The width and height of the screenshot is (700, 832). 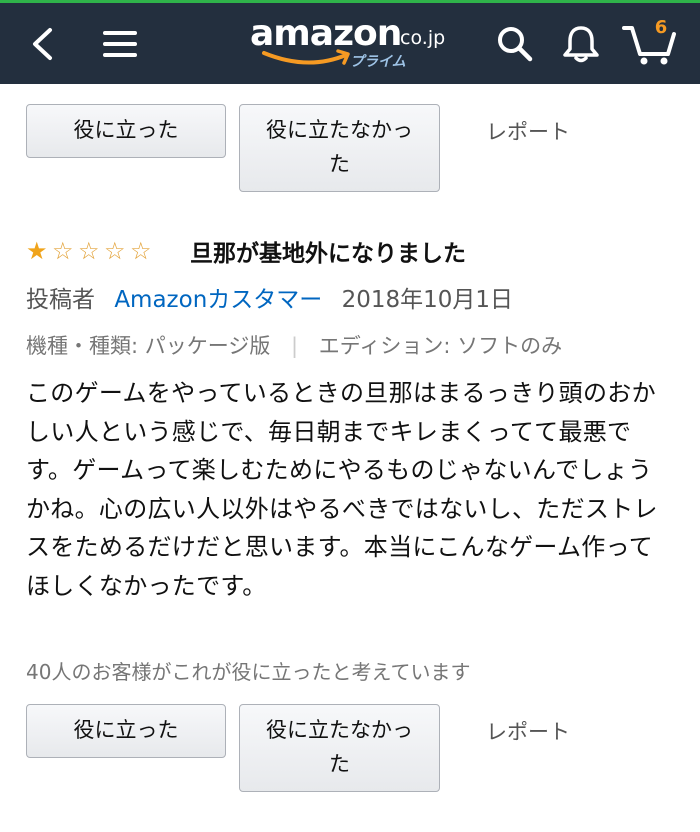 I want to click on review-byline: 投稿者 Amazonカスタマー 2018年10月1日, so click(x=269, y=297).